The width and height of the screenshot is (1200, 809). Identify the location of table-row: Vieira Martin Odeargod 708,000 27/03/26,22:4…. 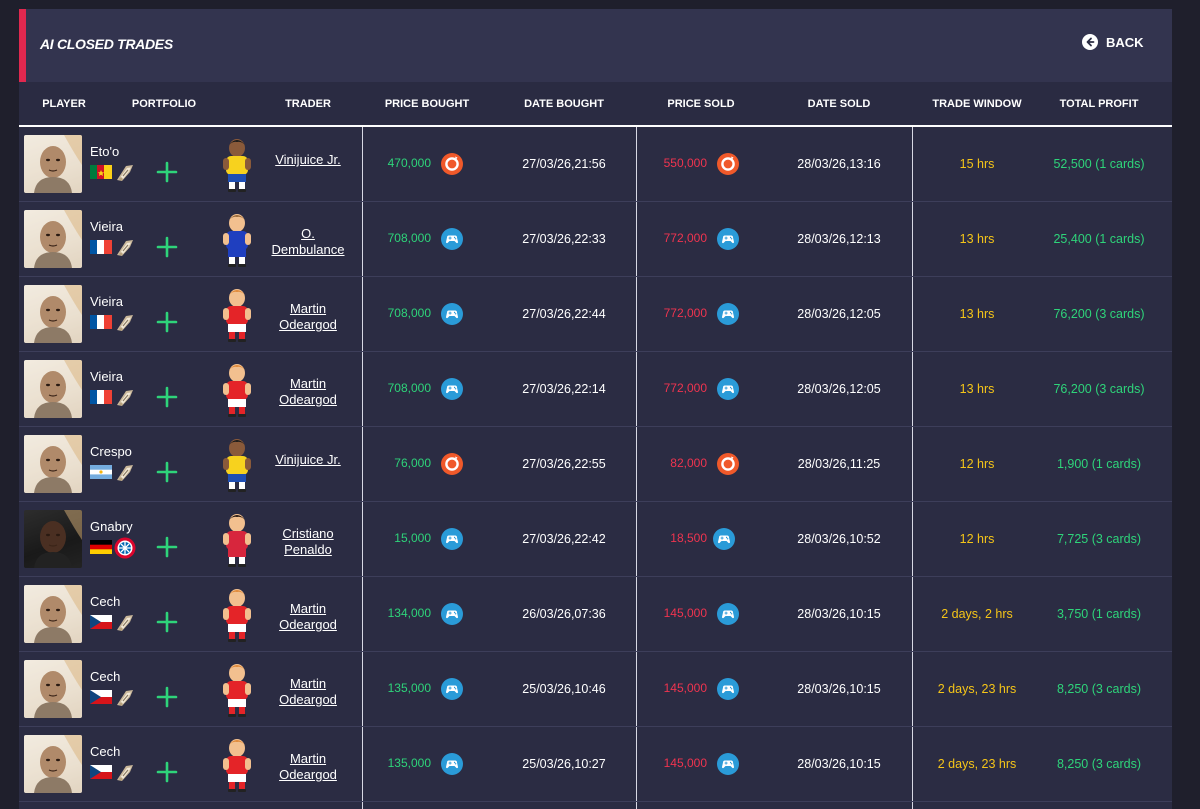
(595, 314).